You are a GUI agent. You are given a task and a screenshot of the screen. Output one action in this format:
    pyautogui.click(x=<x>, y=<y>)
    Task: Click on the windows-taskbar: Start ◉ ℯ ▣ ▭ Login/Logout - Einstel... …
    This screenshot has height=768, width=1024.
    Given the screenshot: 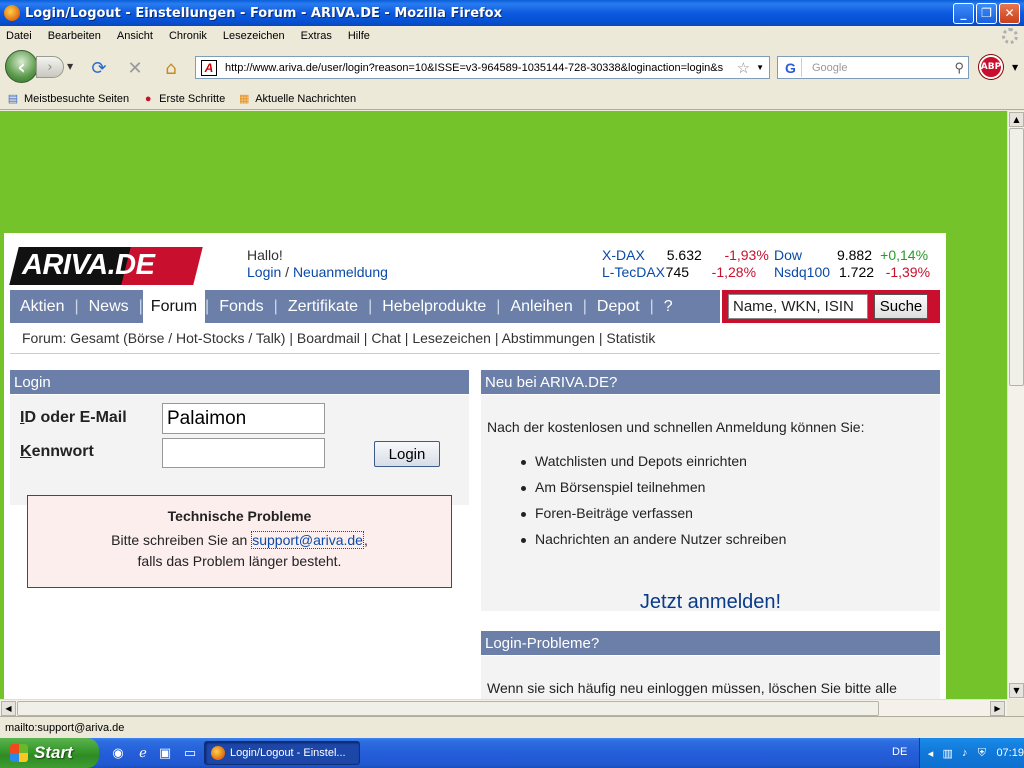 What is the action you would take?
    pyautogui.click(x=512, y=753)
    